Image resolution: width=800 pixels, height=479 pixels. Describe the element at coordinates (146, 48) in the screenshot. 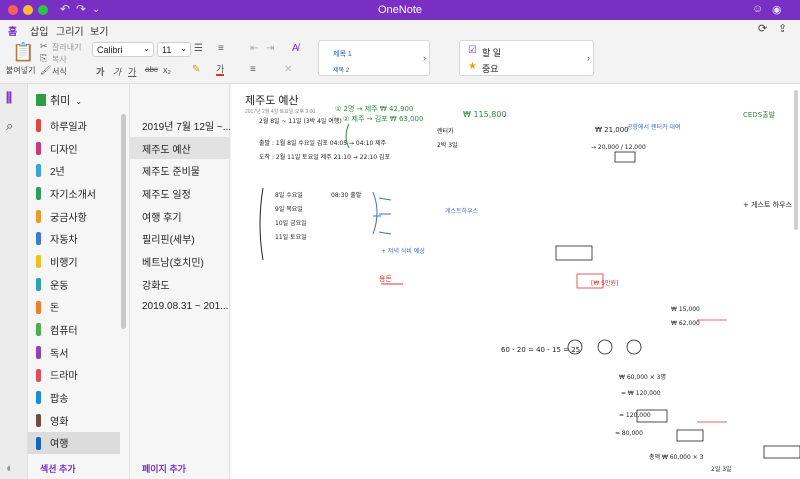

I see `chevron-down-icon: ⌄` at that location.